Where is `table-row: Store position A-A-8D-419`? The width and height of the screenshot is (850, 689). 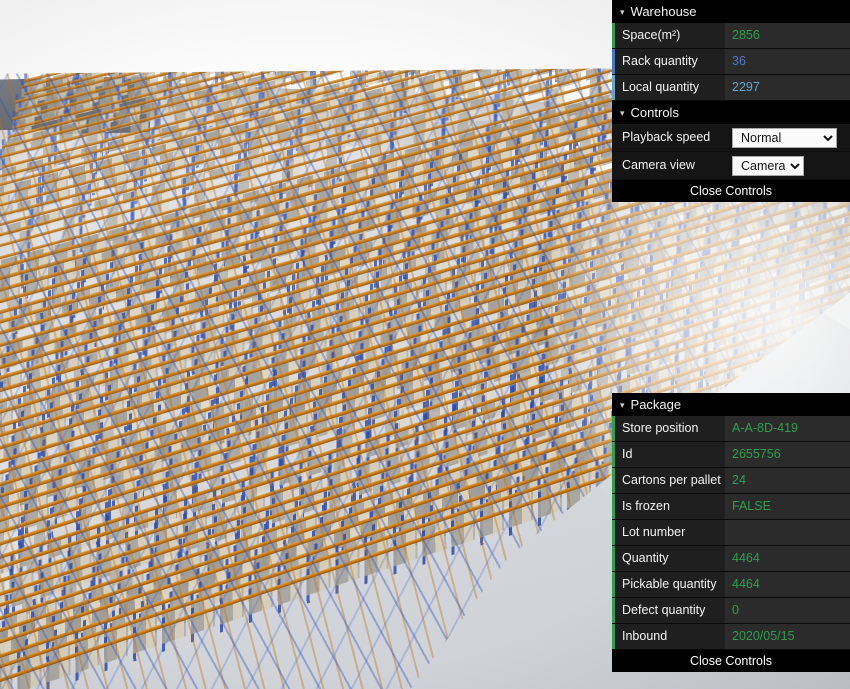
table-row: Store position A-A-8D-419 is located at coordinates (731, 429).